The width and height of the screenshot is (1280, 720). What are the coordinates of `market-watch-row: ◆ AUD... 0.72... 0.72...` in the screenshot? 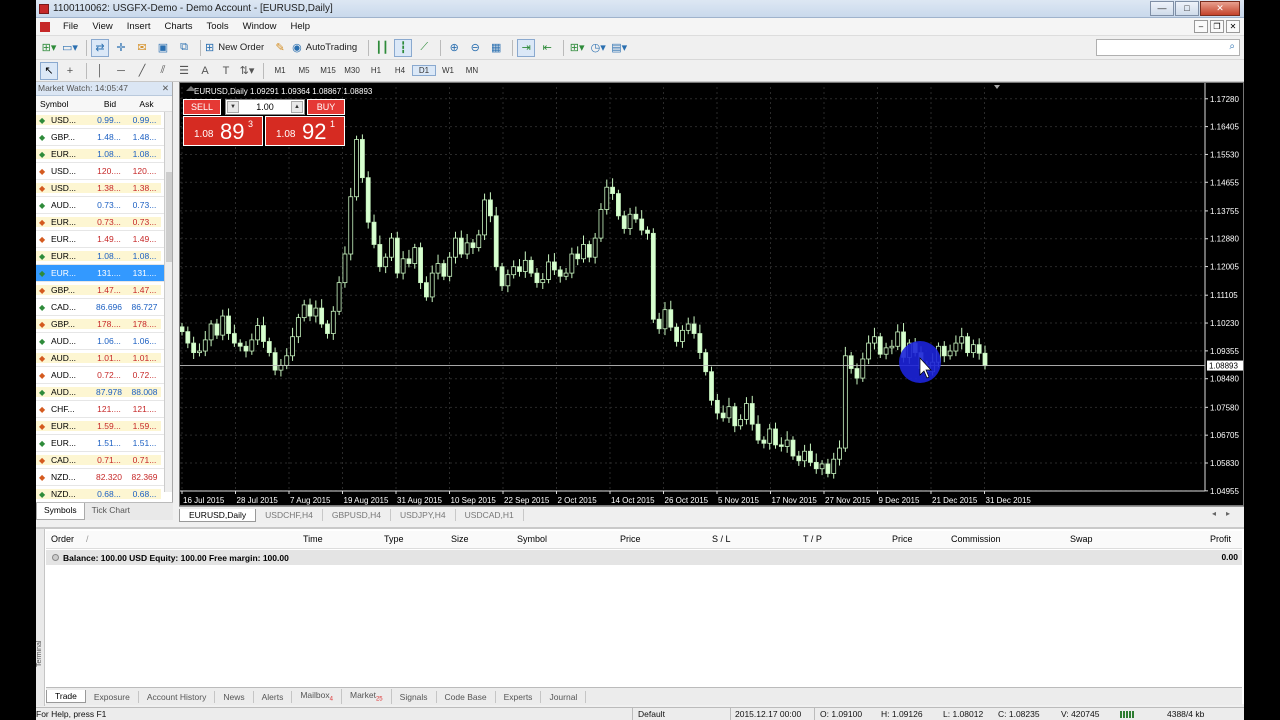 It's located at (104, 375).